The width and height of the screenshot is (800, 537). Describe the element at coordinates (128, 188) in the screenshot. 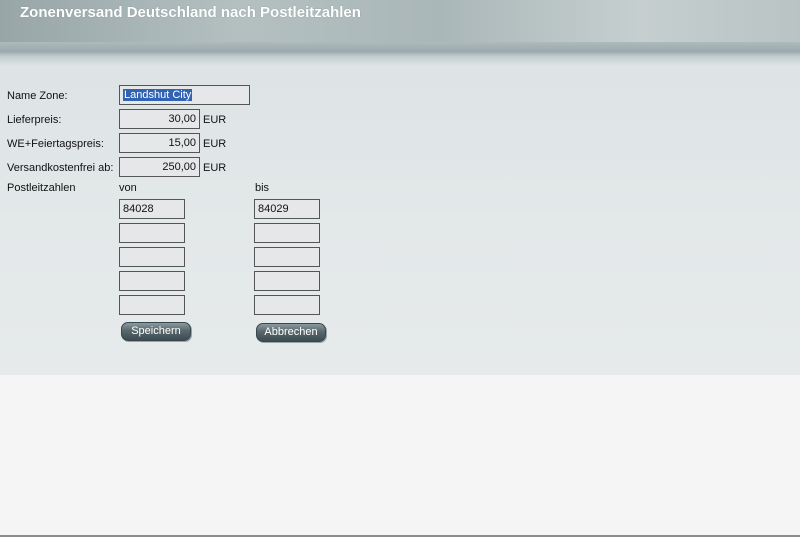

I see `von-label: von` at that location.